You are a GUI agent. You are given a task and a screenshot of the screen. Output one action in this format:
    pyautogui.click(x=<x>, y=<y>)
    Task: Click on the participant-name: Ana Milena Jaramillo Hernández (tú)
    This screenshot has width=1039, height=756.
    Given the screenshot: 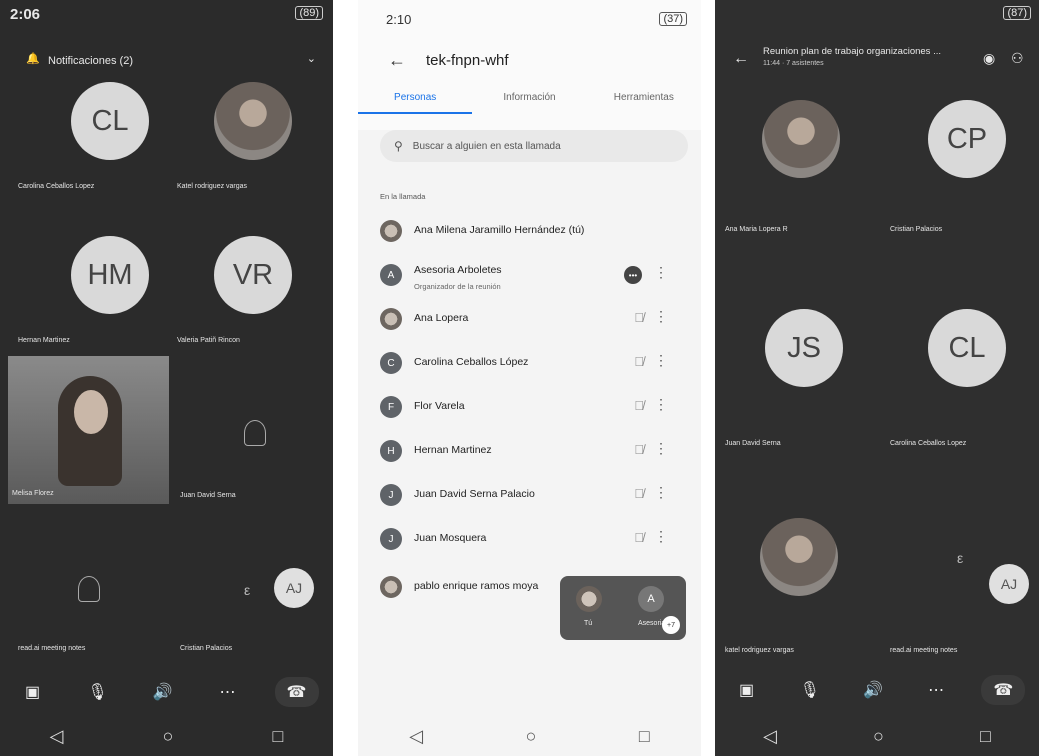 What is the action you would take?
    pyautogui.click(x=499, y=230)
    